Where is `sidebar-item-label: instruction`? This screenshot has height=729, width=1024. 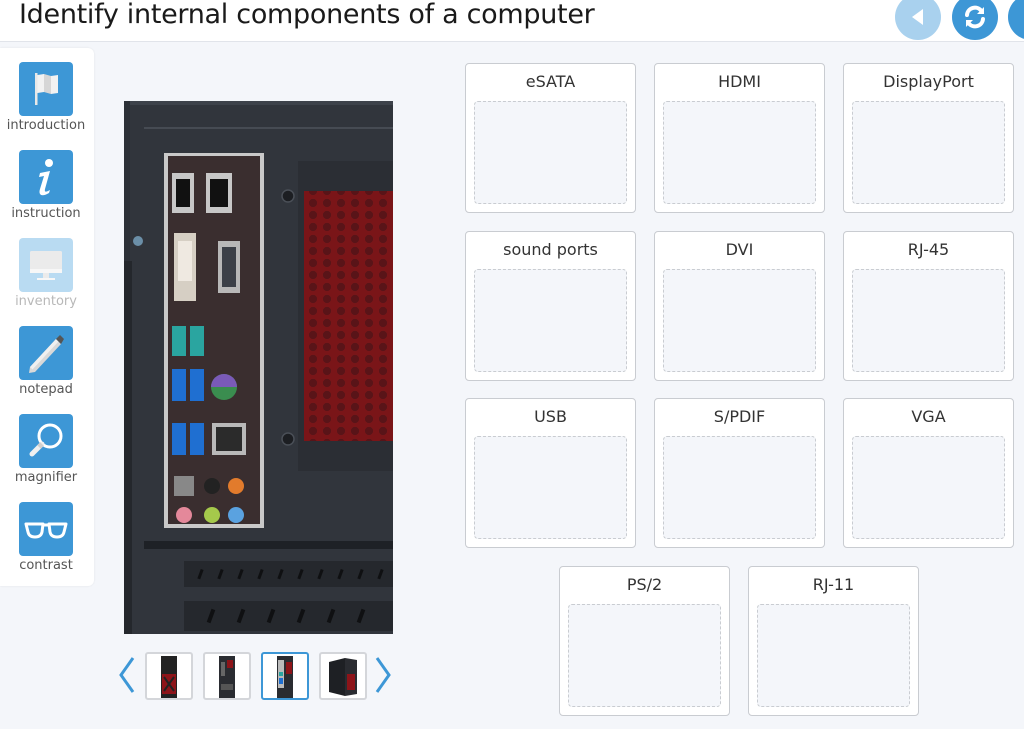
sidebar-item-label: instruction is located at coordinates (46, 213).